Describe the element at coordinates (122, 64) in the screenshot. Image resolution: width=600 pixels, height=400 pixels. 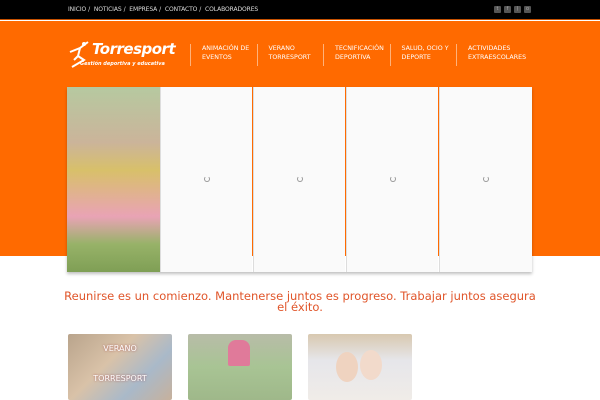
I see `logo-tagline: Gestión deportiva y educativa` at that location.